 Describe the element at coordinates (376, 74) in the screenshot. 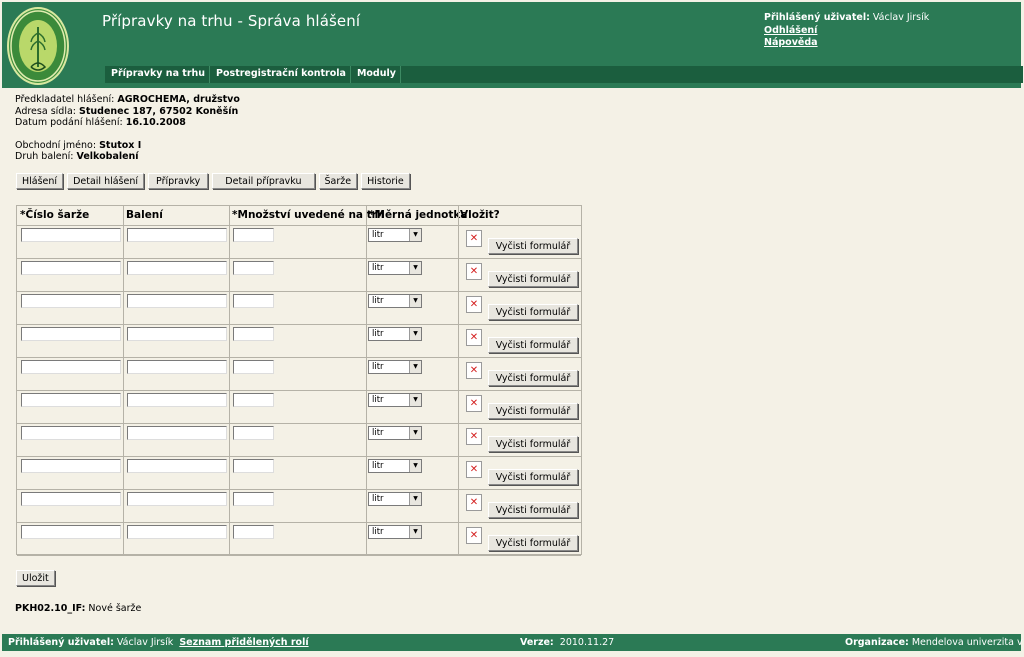

I see `nav-item-moduly: Moduly` at that location.